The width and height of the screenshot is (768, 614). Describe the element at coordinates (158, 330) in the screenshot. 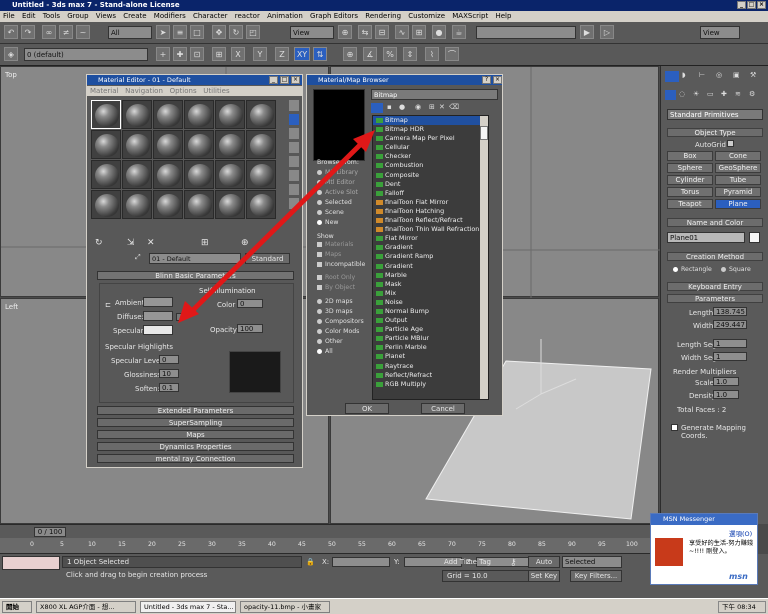

I see `specular-swatch` at that location.